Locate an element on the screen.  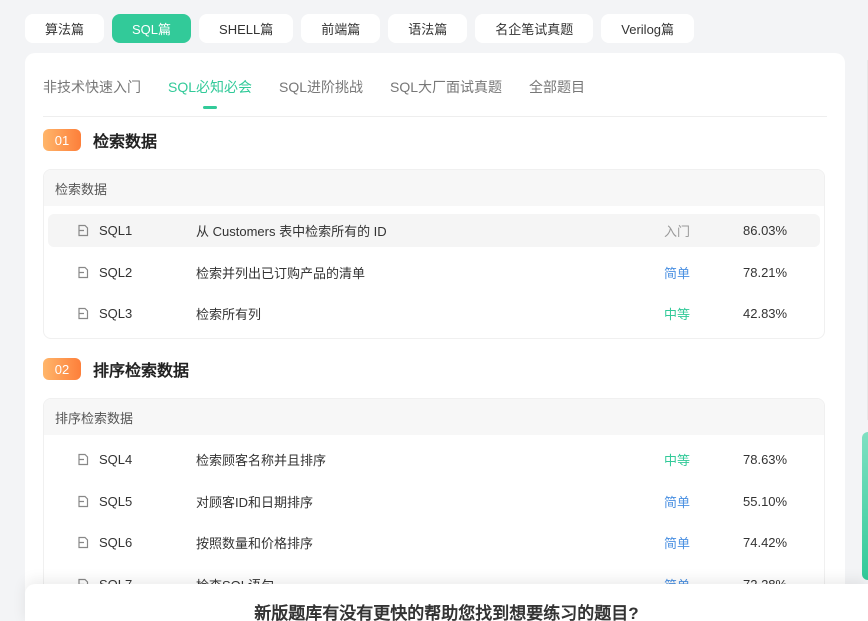
banner-question: 新版题库有没有更快的帮助您找到想要练习的题目? is located at coordinates (446, 612).